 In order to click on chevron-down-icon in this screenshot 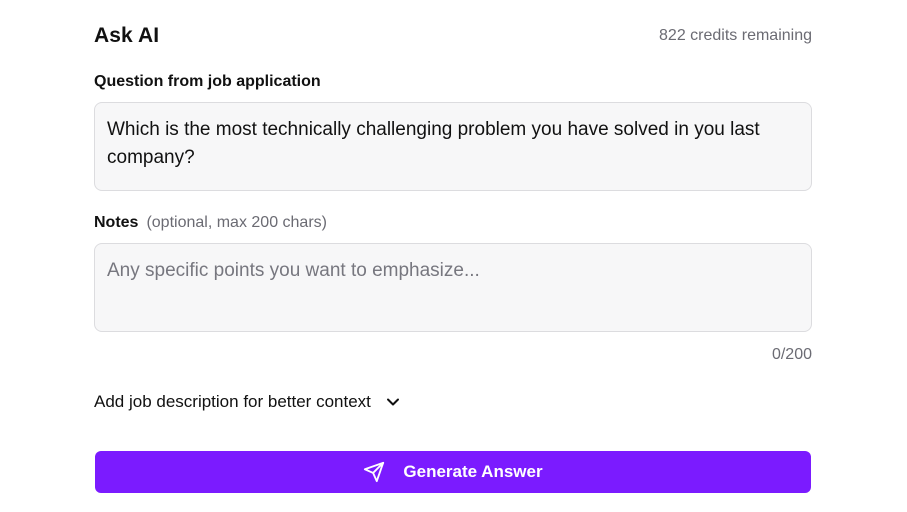, I will do `click(393, 402)`.